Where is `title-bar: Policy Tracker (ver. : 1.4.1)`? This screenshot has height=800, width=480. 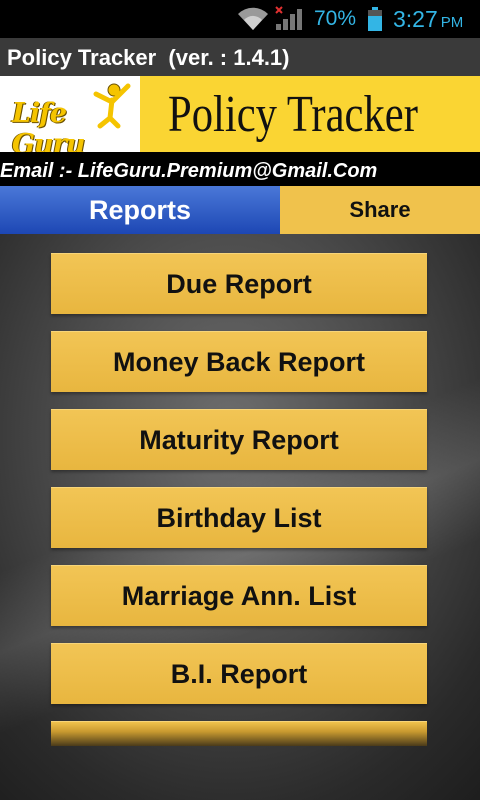 title-bar: Policy Tracker (ver. : 1.4.1) is located at coordinates (240, 57).